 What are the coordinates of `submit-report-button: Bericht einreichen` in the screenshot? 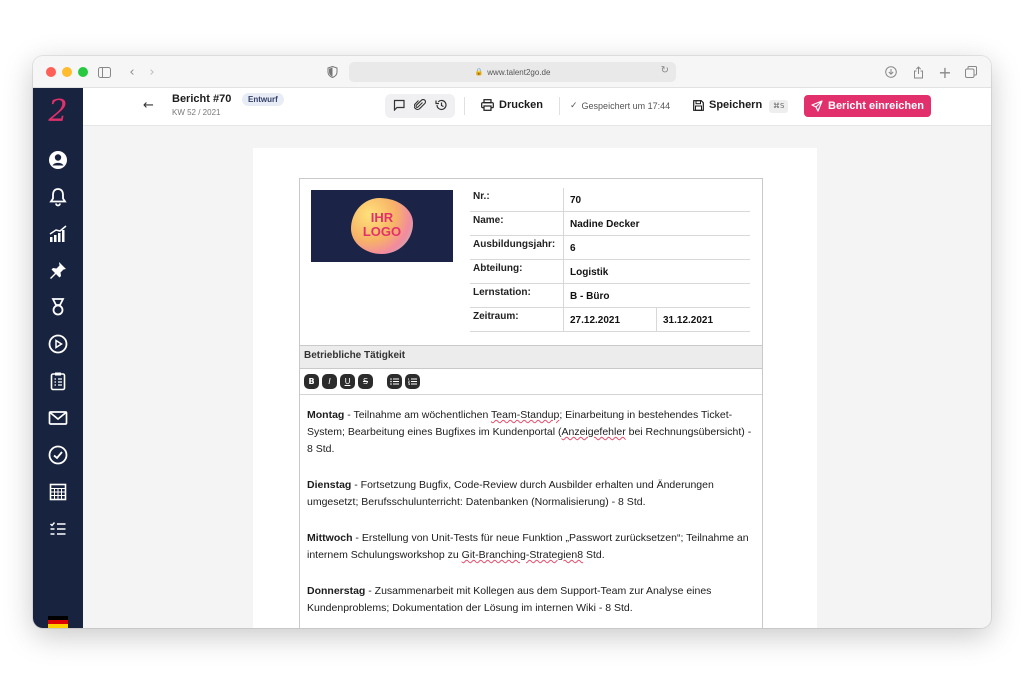 It's located at (867, 106).